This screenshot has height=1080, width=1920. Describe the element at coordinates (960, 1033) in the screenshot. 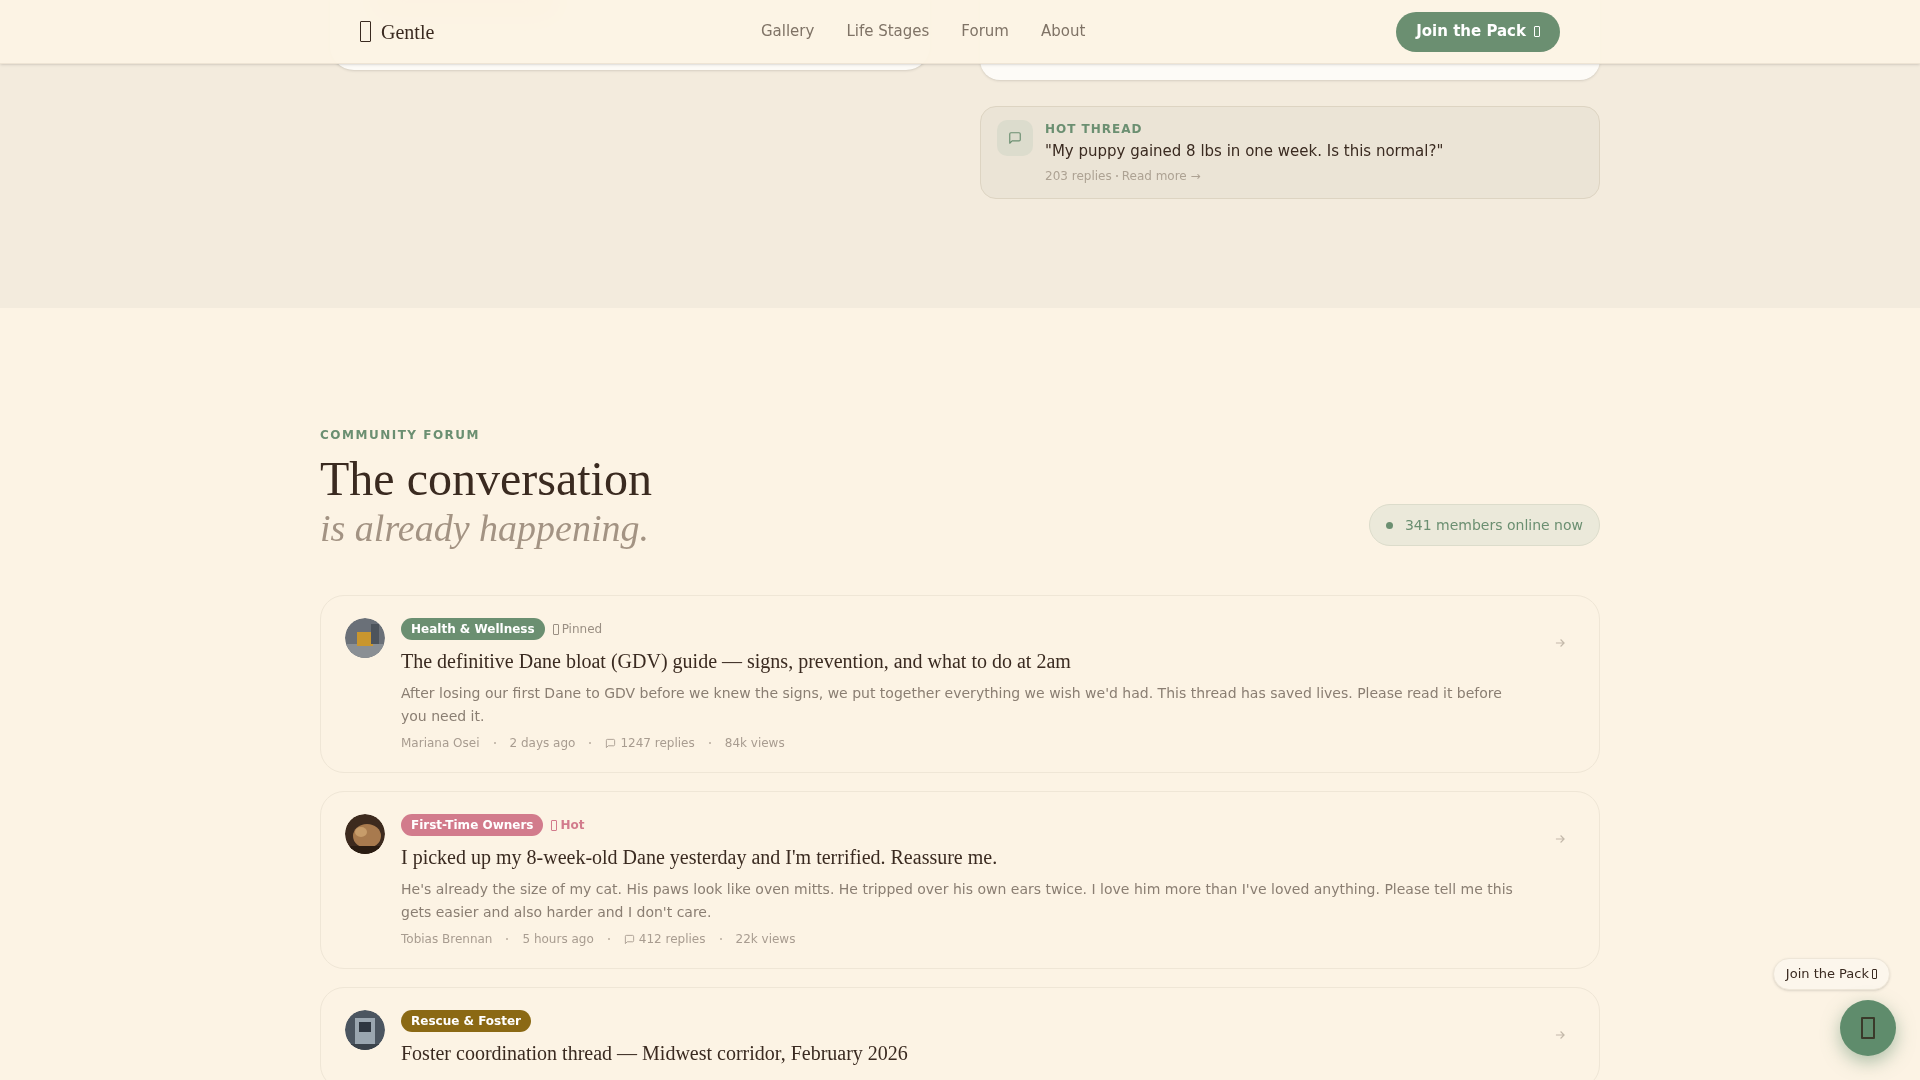

I see `post-card: Rescue & Foster Foster coordination thread — Midwest corridor, February 2026` at that location.